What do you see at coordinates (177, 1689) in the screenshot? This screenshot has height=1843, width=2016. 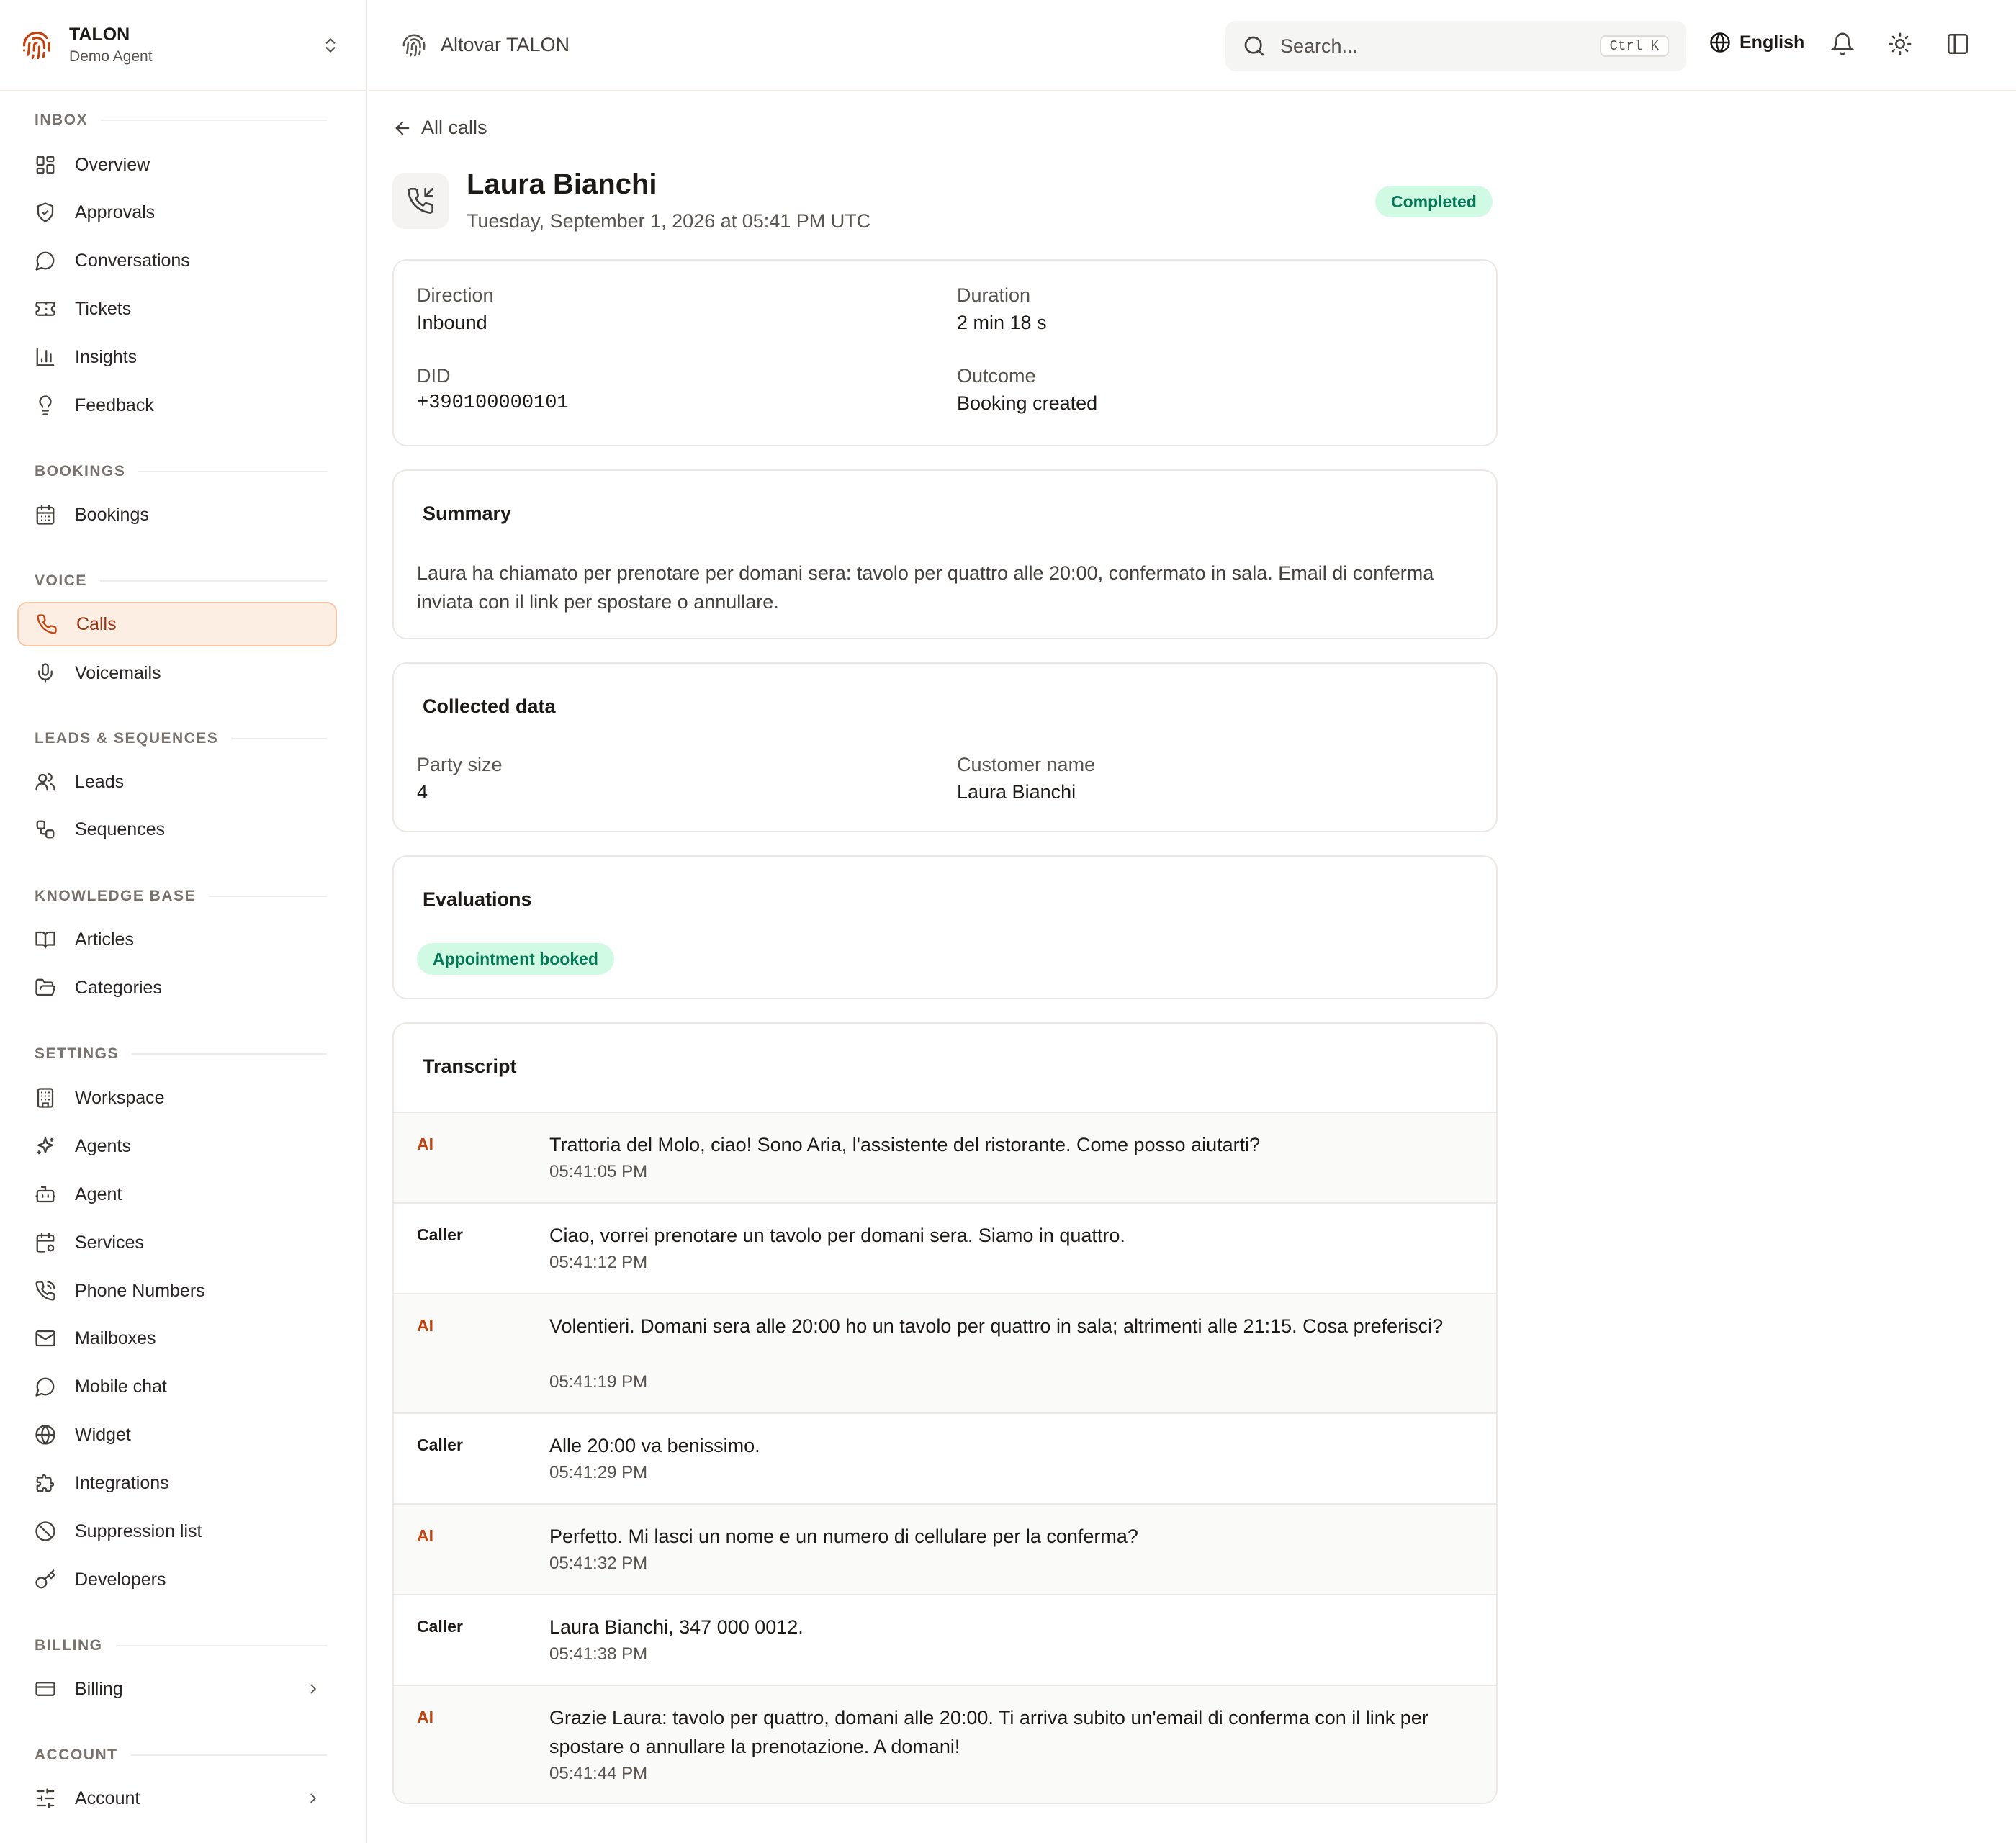 I see `sidebar-item-billing: Billing` at bounding box center [177, 1689].